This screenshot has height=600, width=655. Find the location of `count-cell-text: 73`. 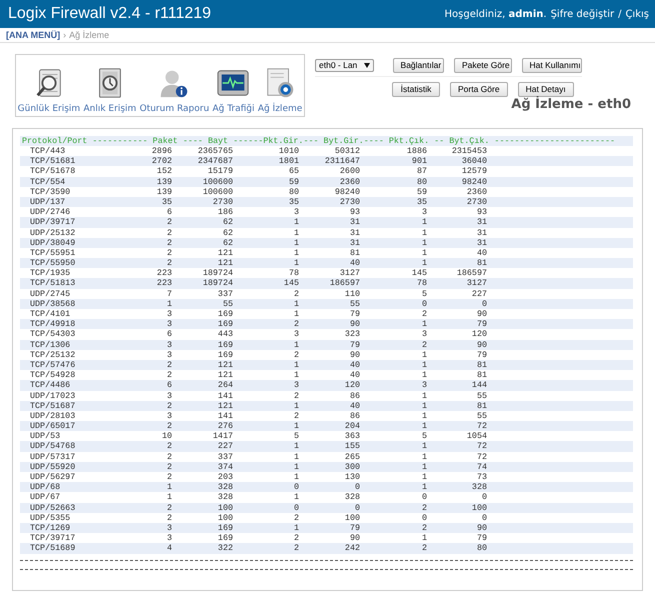

count-cell-text: 73 is located at coordinates (481, 477).